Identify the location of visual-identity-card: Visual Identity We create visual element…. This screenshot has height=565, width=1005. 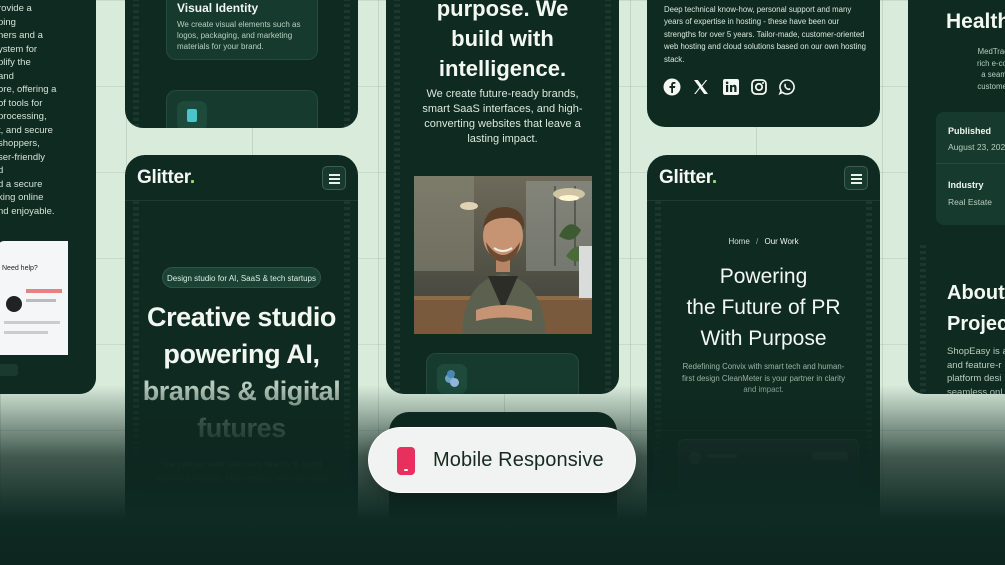
(242, 30).